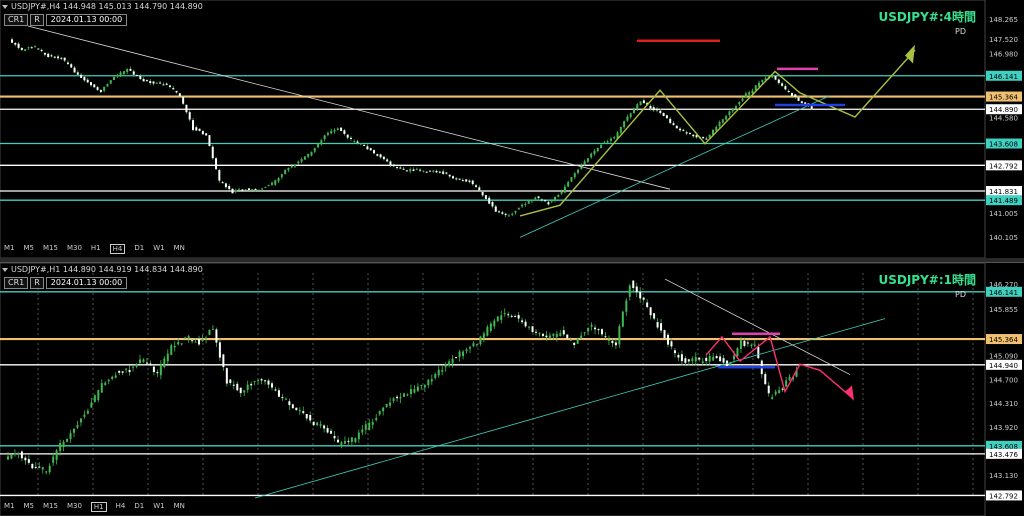 The image size is (1024, 516). I want to click on y-tick-label: 148.265, so click(1003, 20).